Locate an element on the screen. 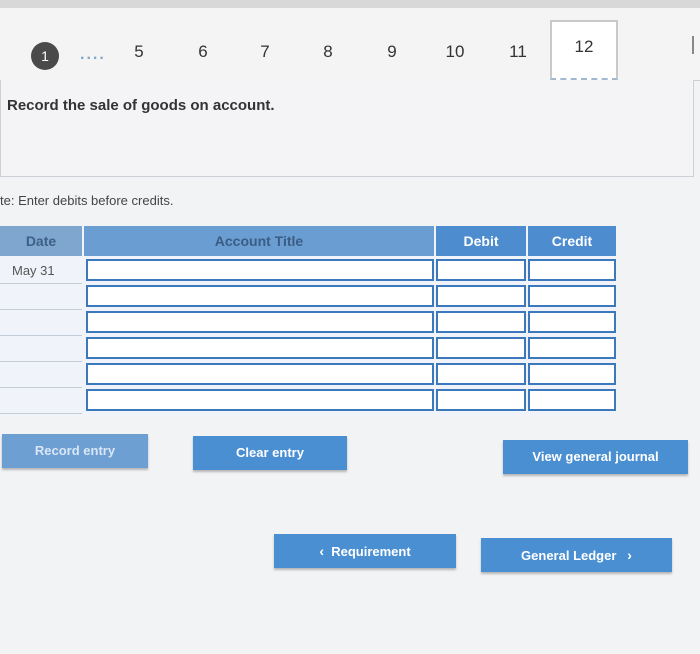  instruction-panel: Record the sale of goods on account. is located at coordinates (347, 128).